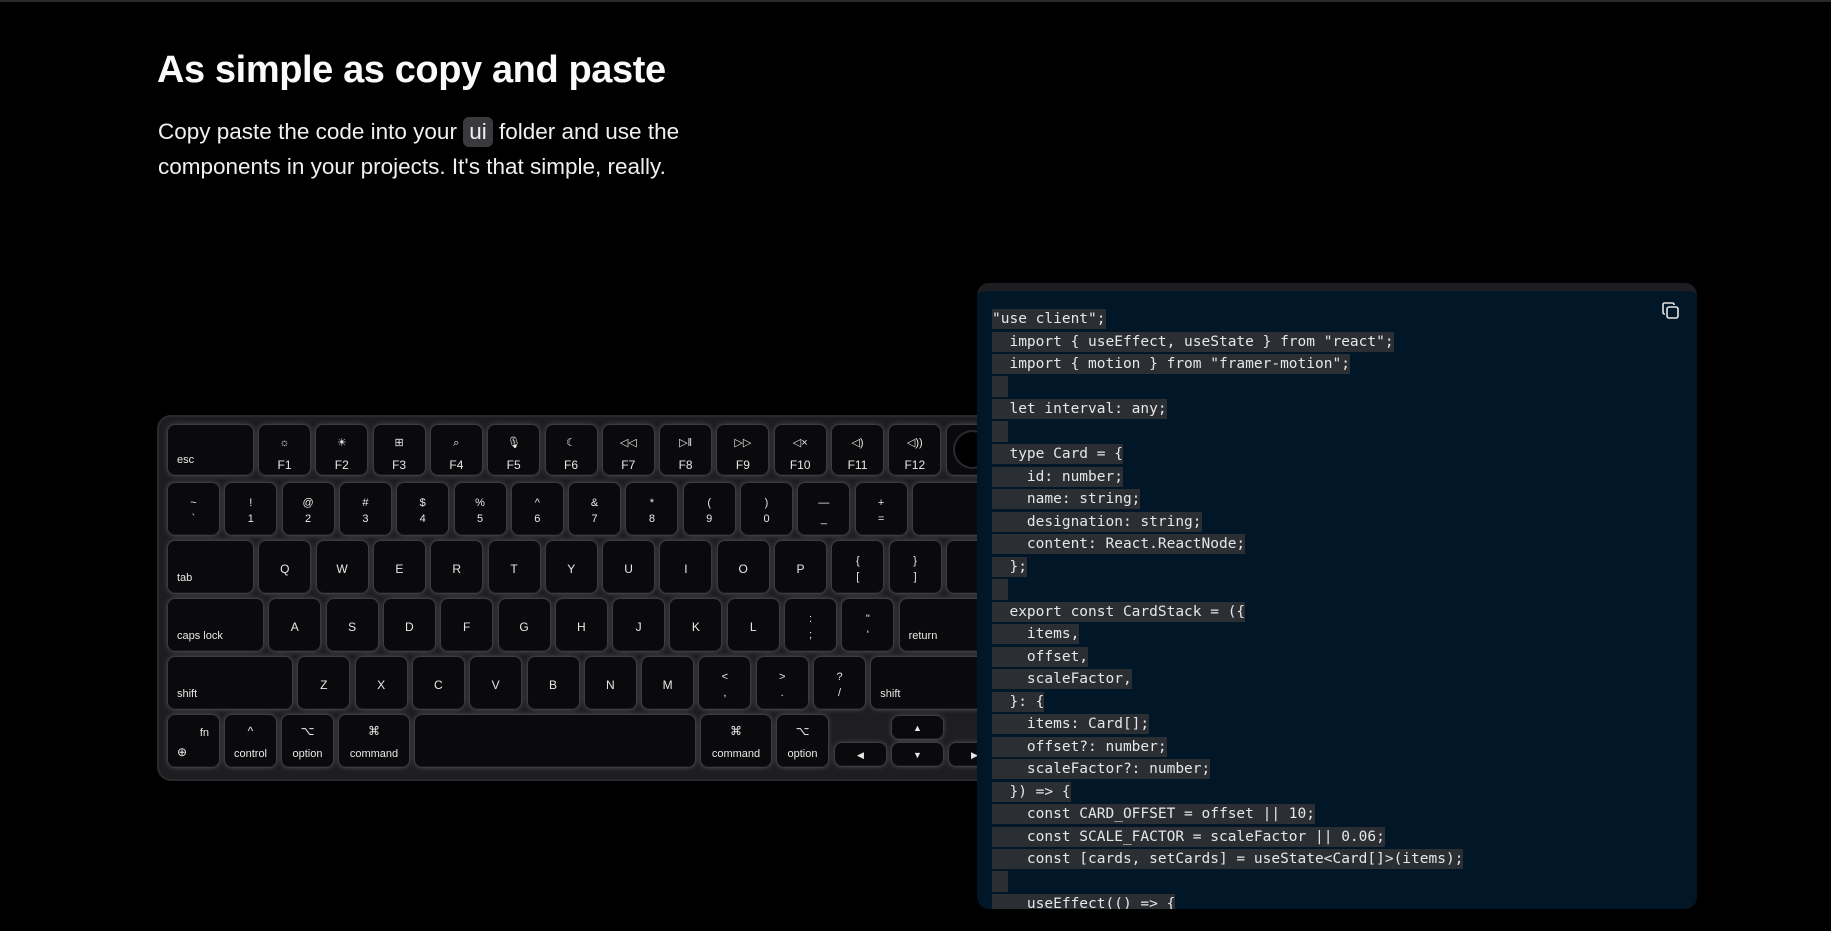  I want to click on key-f4: ⌕ F4, so click(456, 450).